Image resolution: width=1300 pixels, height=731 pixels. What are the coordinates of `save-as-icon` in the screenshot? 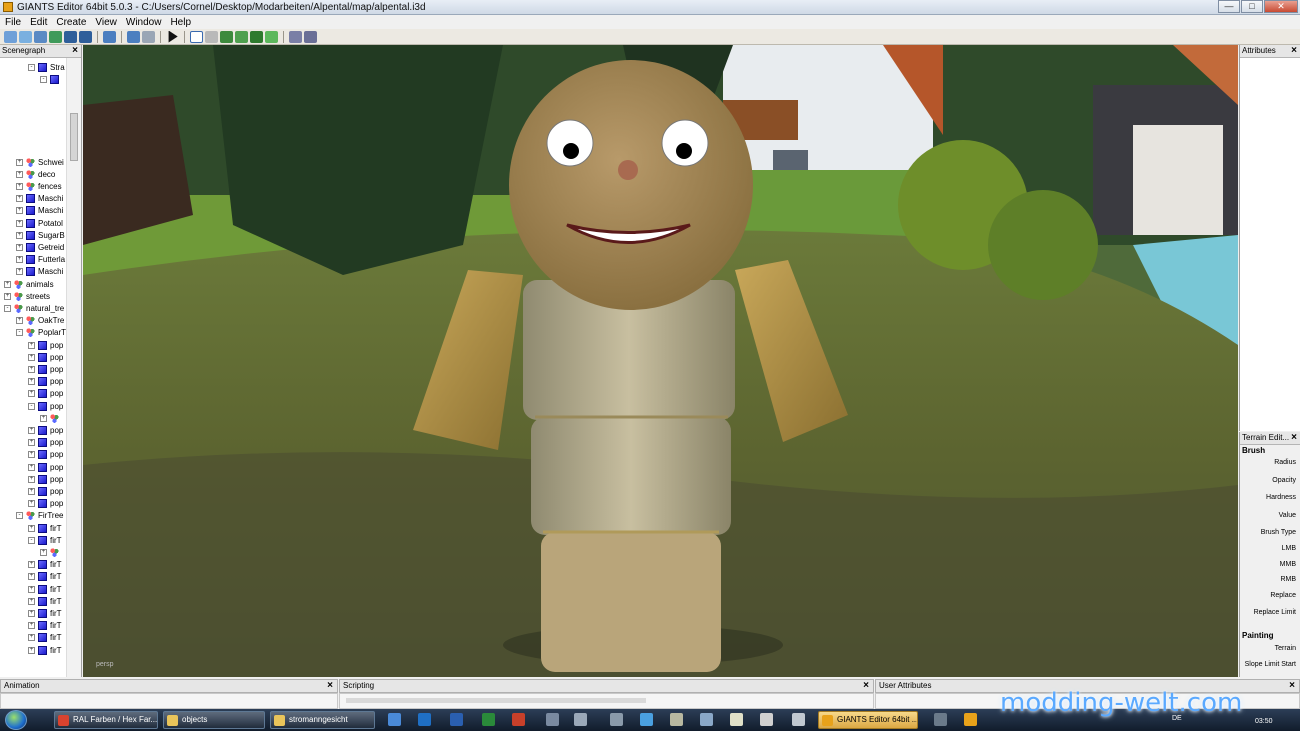 It's located at (85, 36).